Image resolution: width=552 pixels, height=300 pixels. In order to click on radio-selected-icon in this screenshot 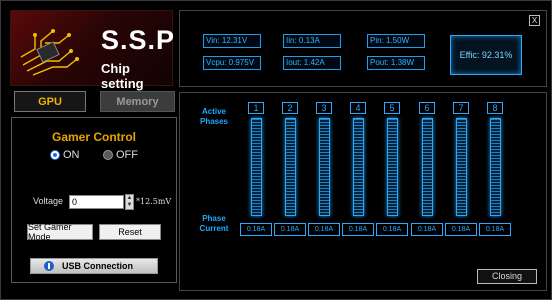, I will do `click(55, 155)`.